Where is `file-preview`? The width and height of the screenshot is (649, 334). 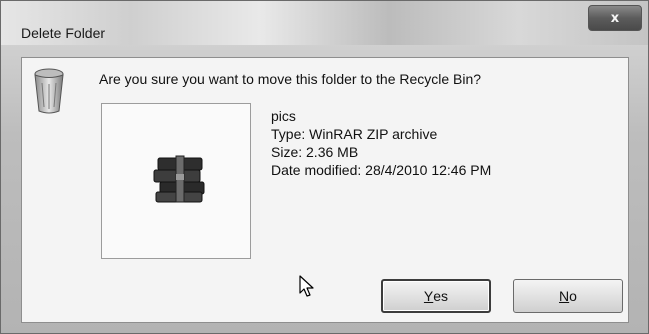
file-preview is located at coordinates (176, 181).